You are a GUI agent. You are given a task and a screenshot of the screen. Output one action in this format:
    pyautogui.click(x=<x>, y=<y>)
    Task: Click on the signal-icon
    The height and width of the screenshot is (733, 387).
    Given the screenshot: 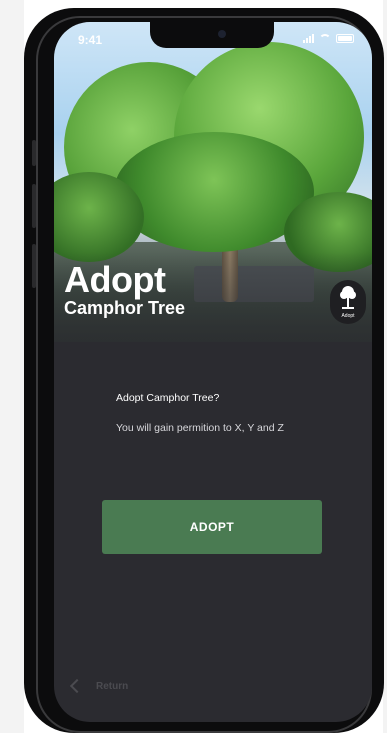 What is the action you would take?
    pyautogui.click(x=308, y=38)
    